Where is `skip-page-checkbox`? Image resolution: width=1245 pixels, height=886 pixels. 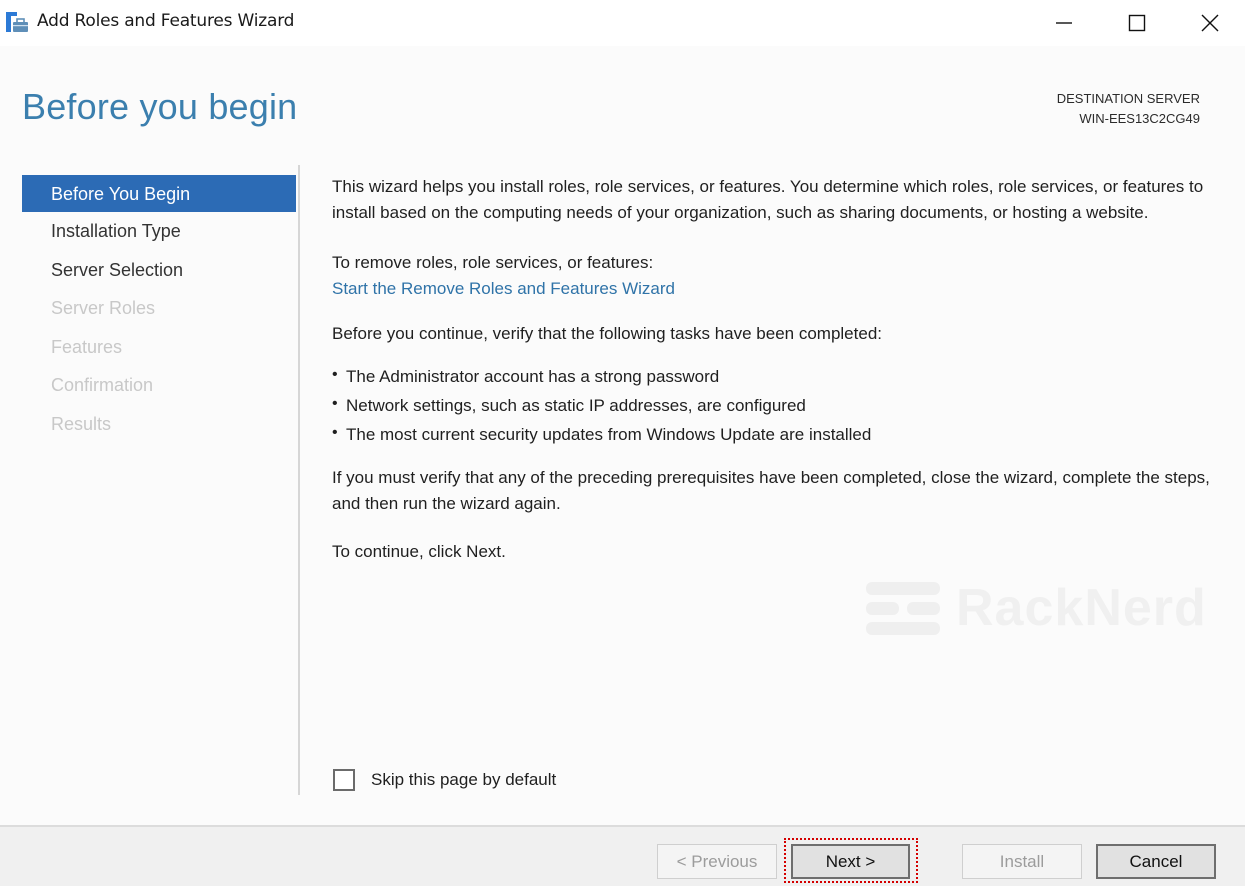 skip-page-checkbox is located at coordinates (344, 780).